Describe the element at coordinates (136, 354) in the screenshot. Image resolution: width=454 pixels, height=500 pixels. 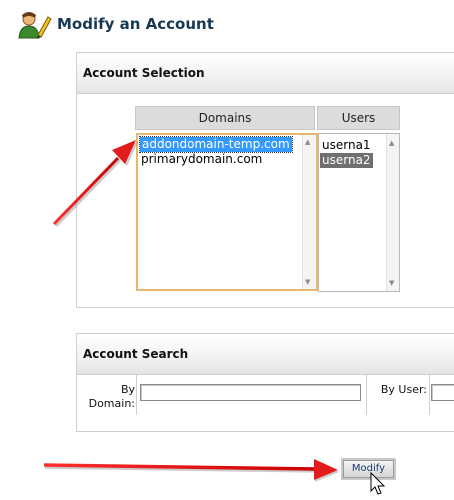
I see `account-search-title: Account Search` at that location.